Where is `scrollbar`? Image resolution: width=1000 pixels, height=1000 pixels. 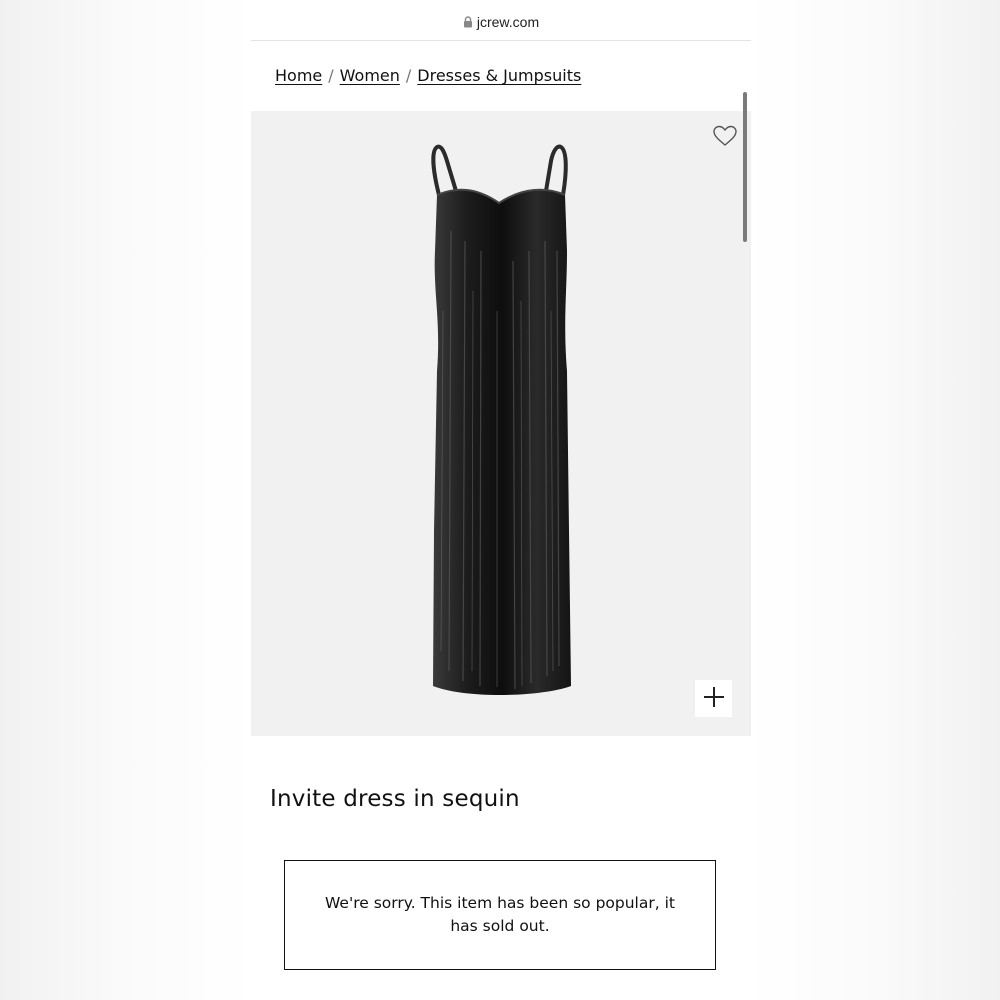 scrollbar is located at coordinates (745, 167).